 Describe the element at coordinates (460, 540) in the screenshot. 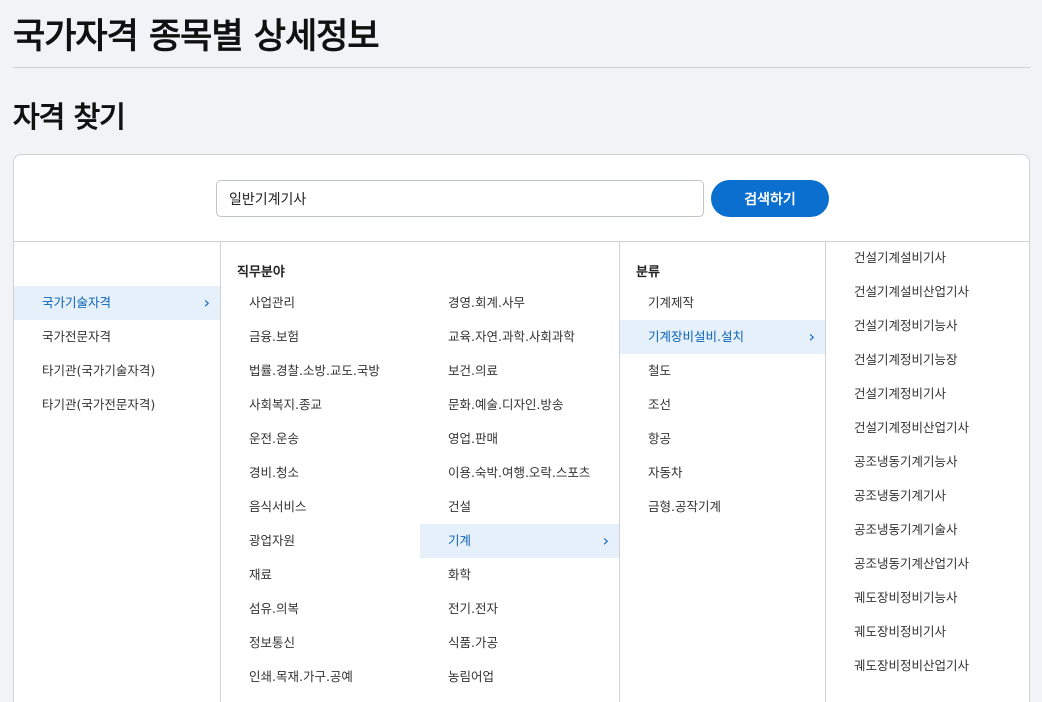

I see `job-field-item-label: 기계` at that location.